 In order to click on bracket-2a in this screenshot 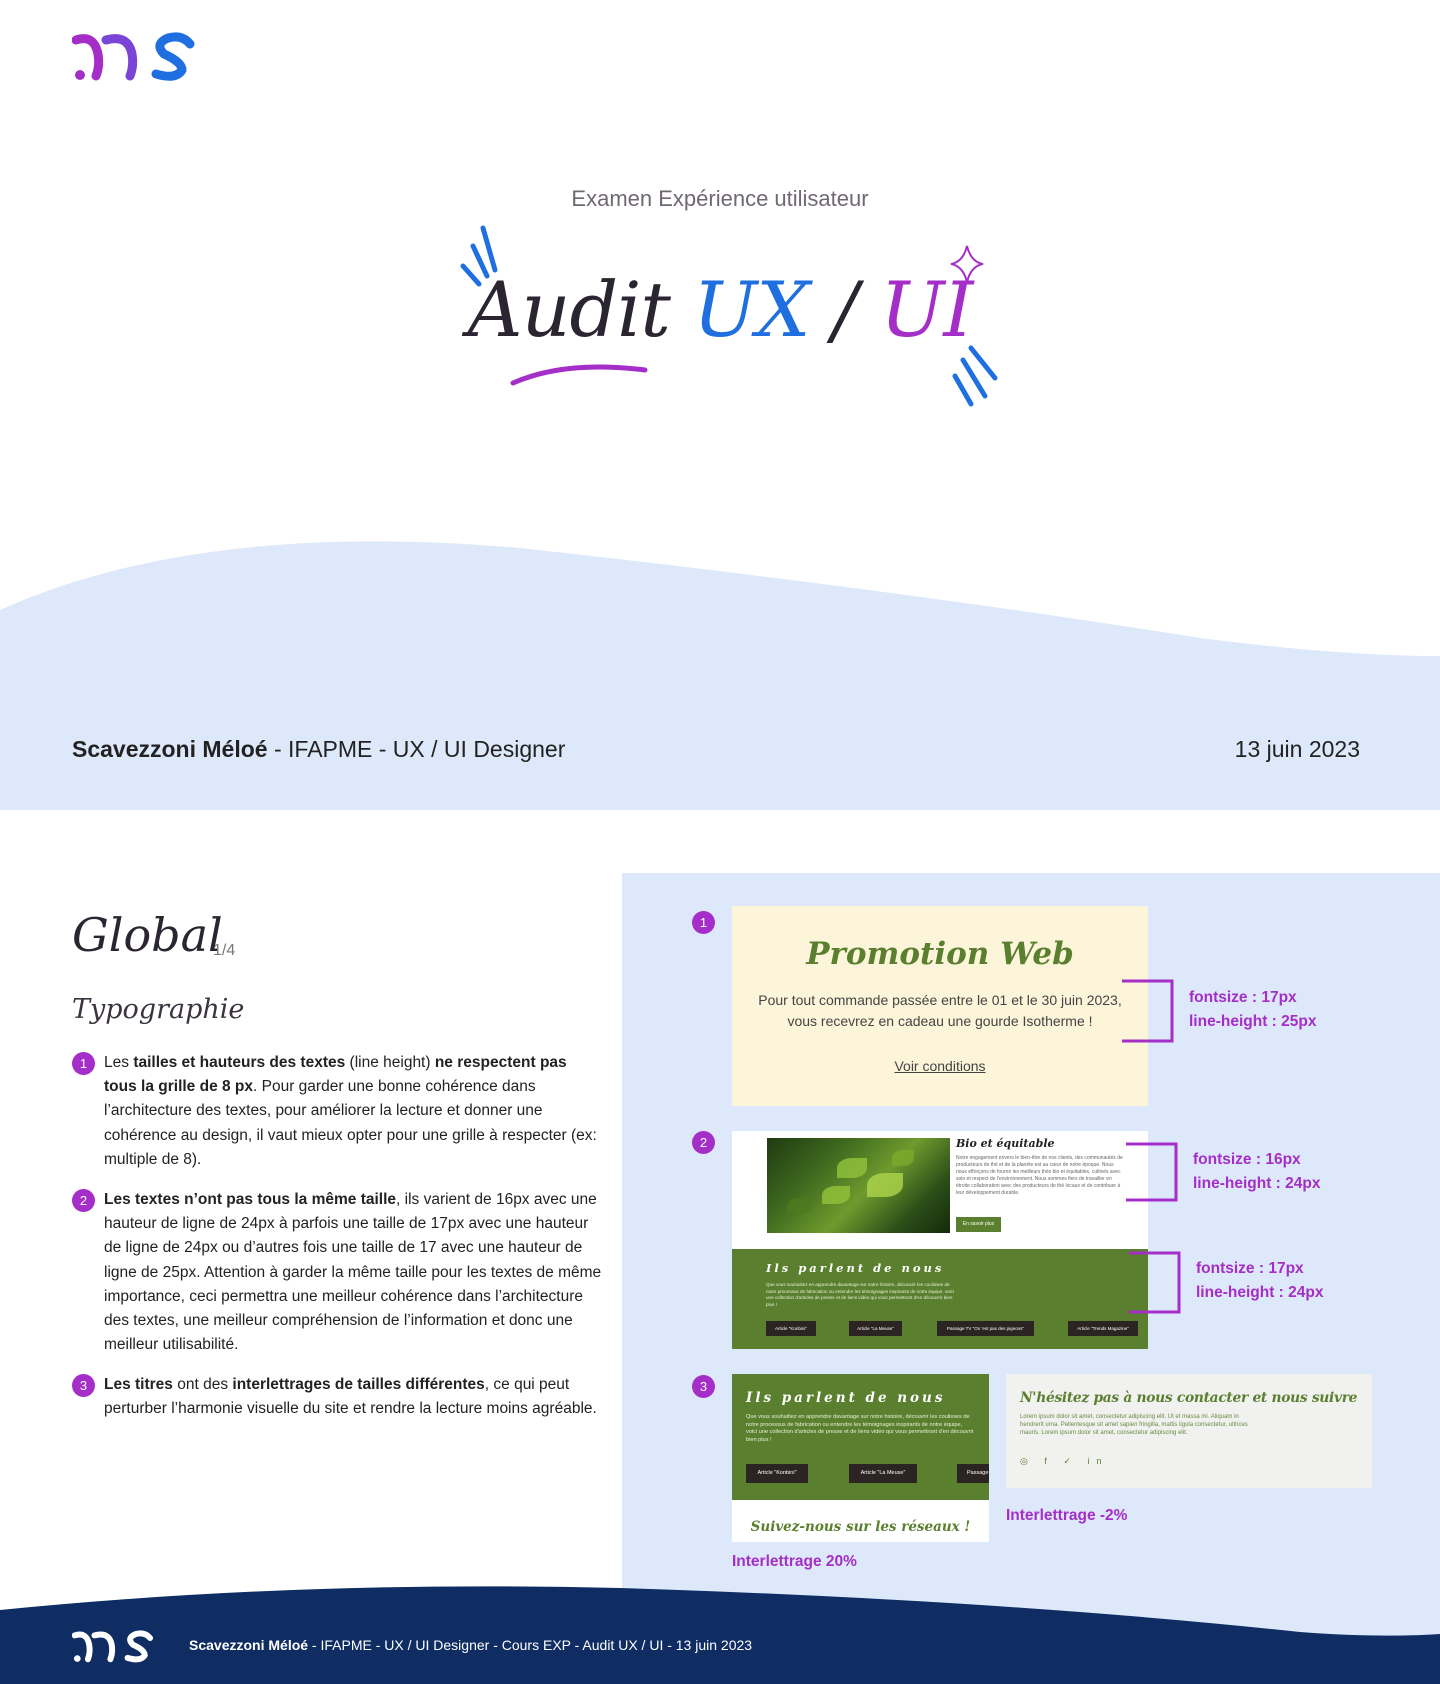, I will do `click(1152, 1172)`.